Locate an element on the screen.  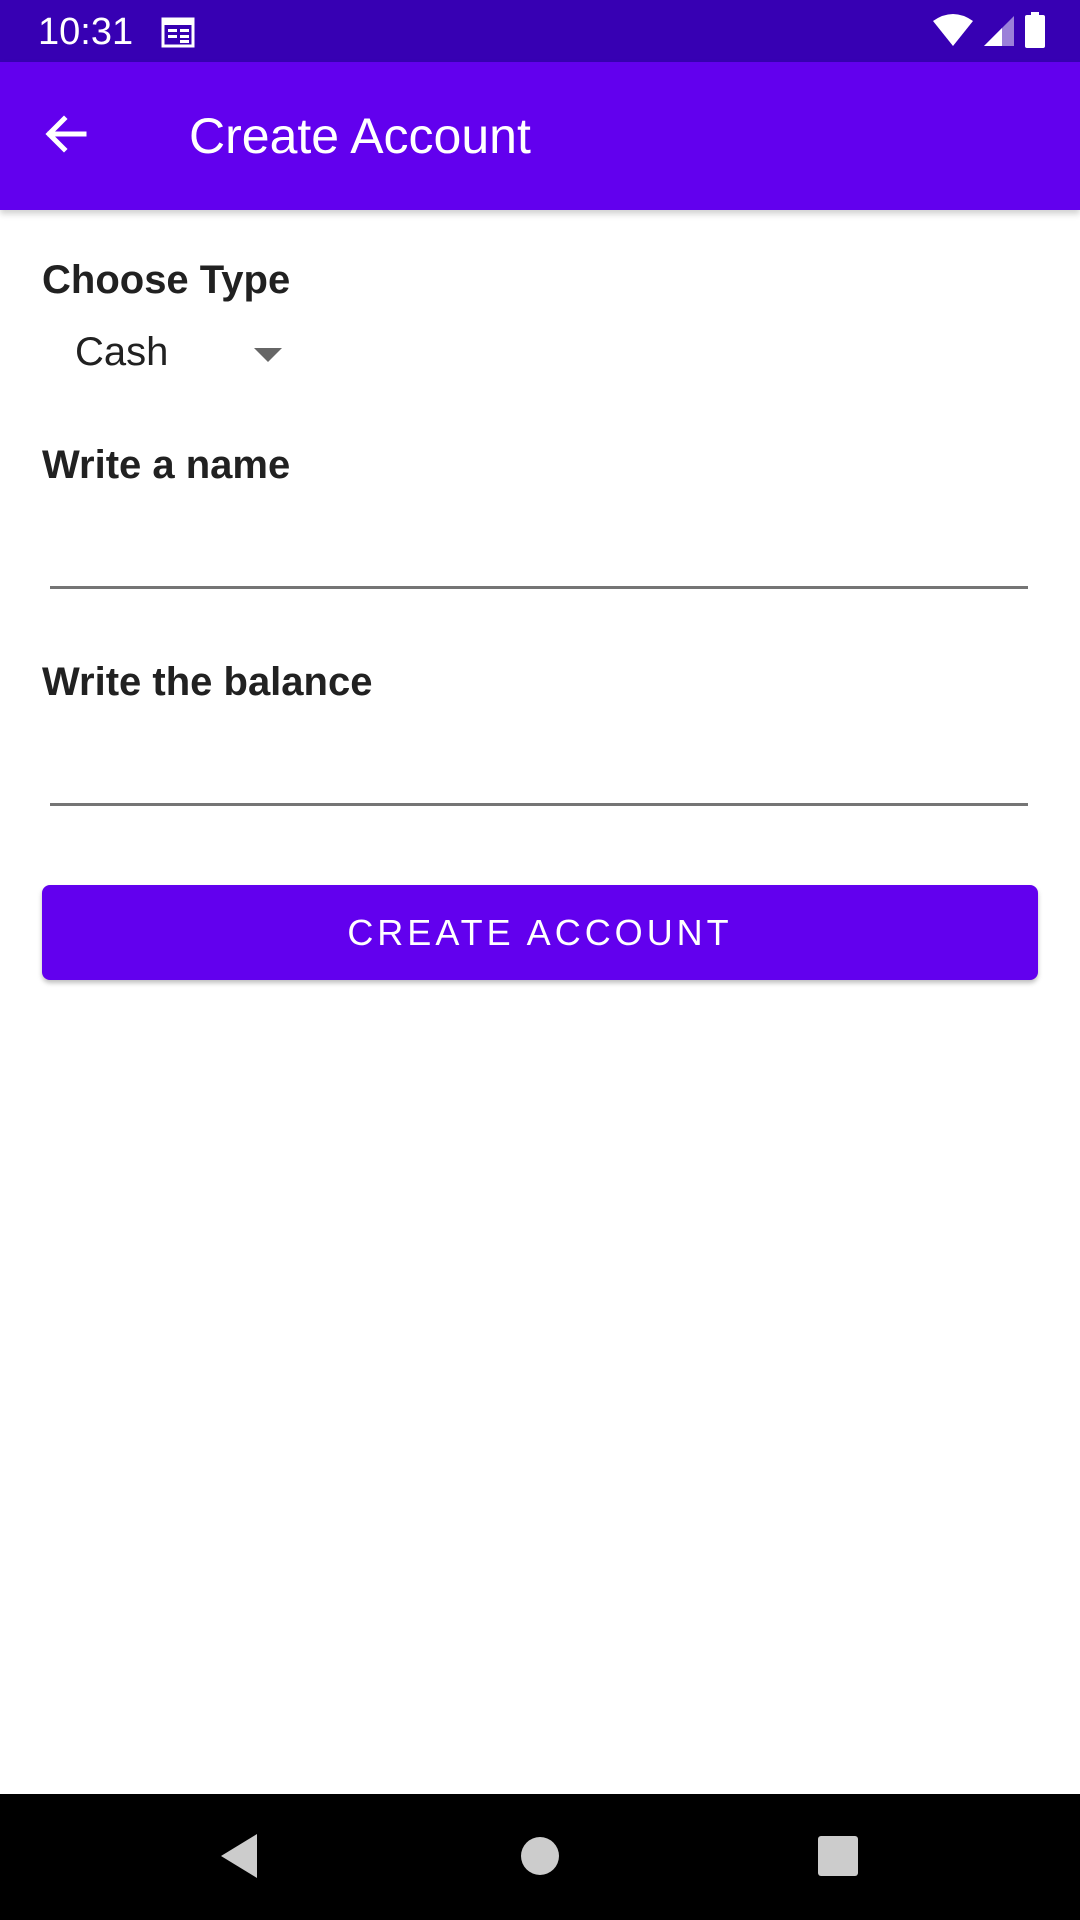
nav-back-icon is located at coordinates (239, 1858).